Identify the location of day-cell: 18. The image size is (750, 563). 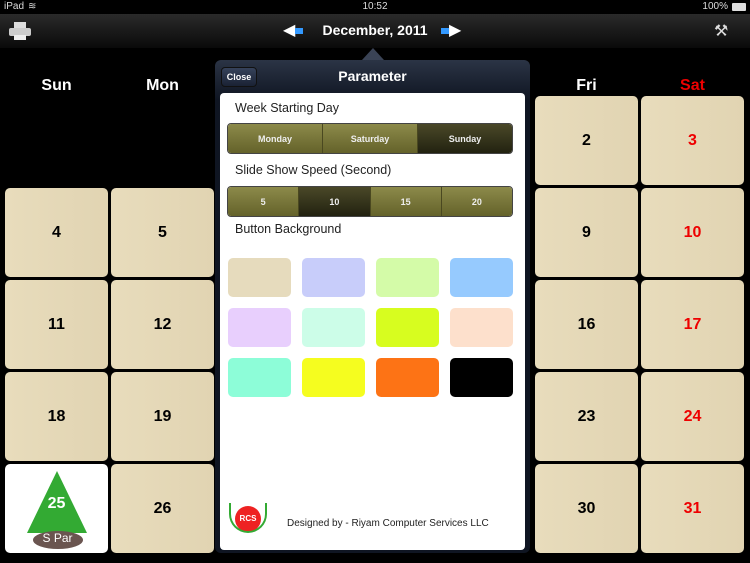
(56, 416).